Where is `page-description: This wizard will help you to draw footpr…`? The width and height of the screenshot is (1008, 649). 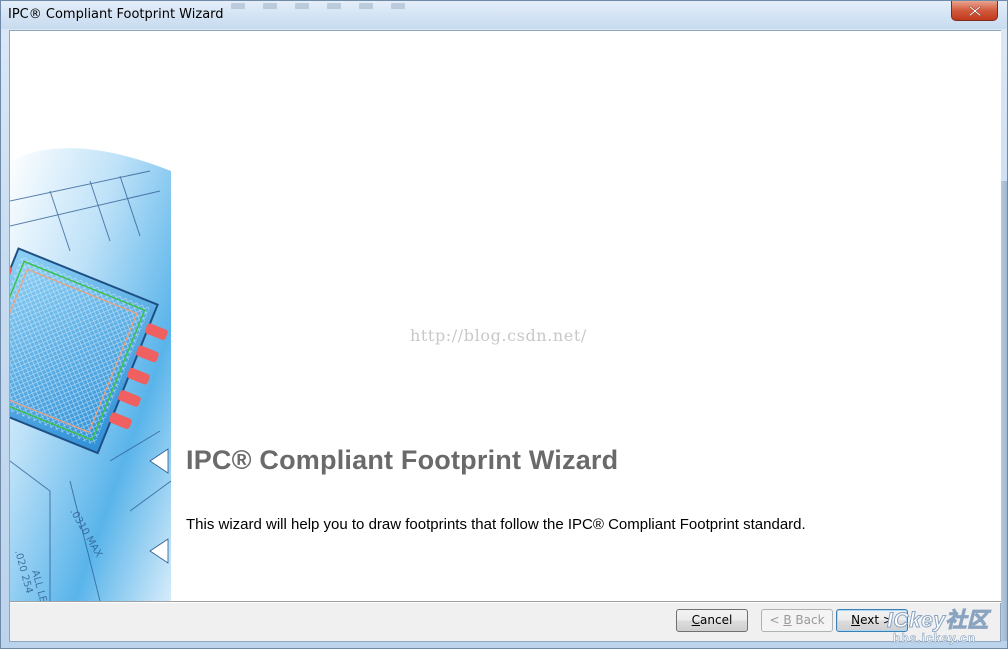
page-description: This wizard will help you to draw footpr… is located at coordinates (496, 524).